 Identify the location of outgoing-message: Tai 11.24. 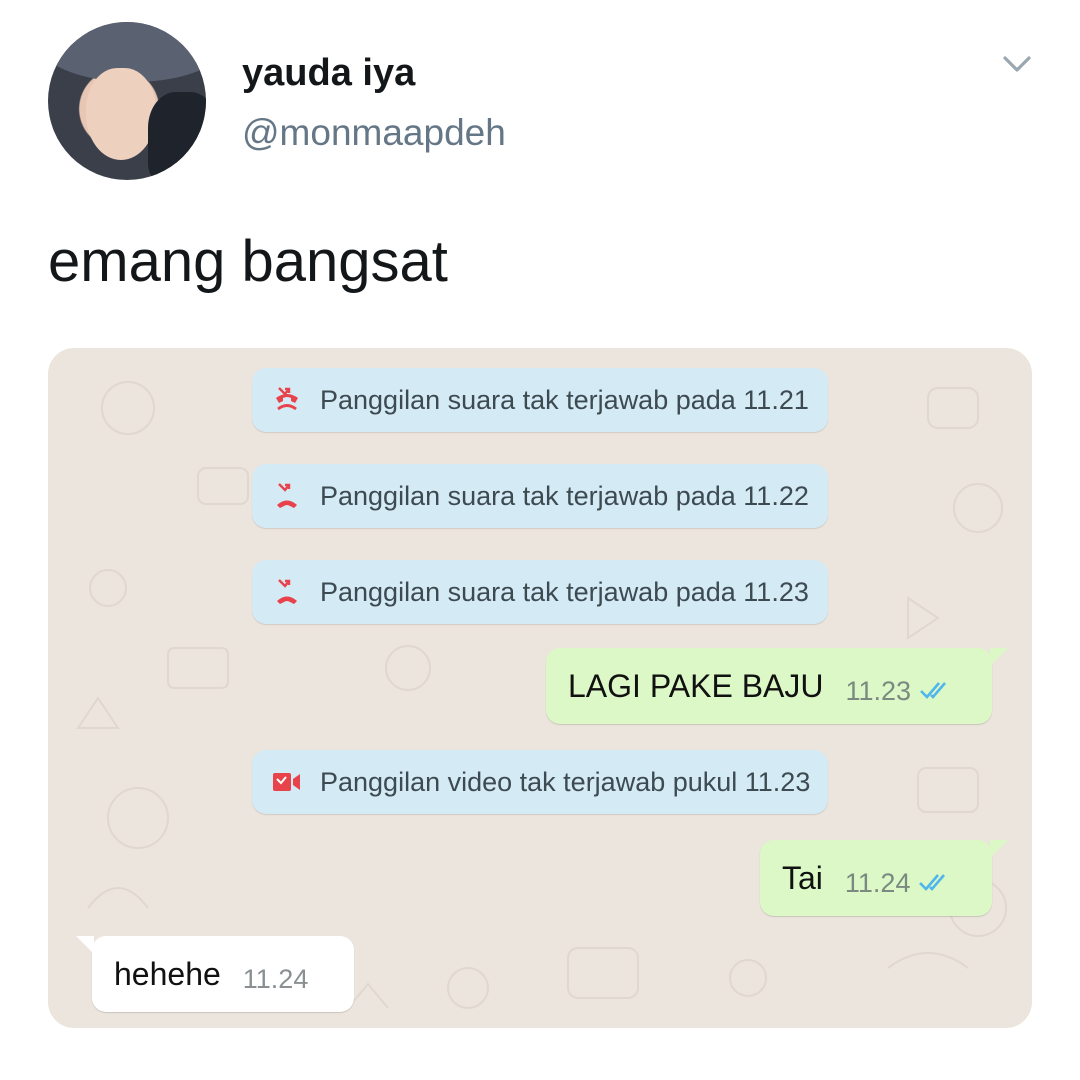
(876, 878).